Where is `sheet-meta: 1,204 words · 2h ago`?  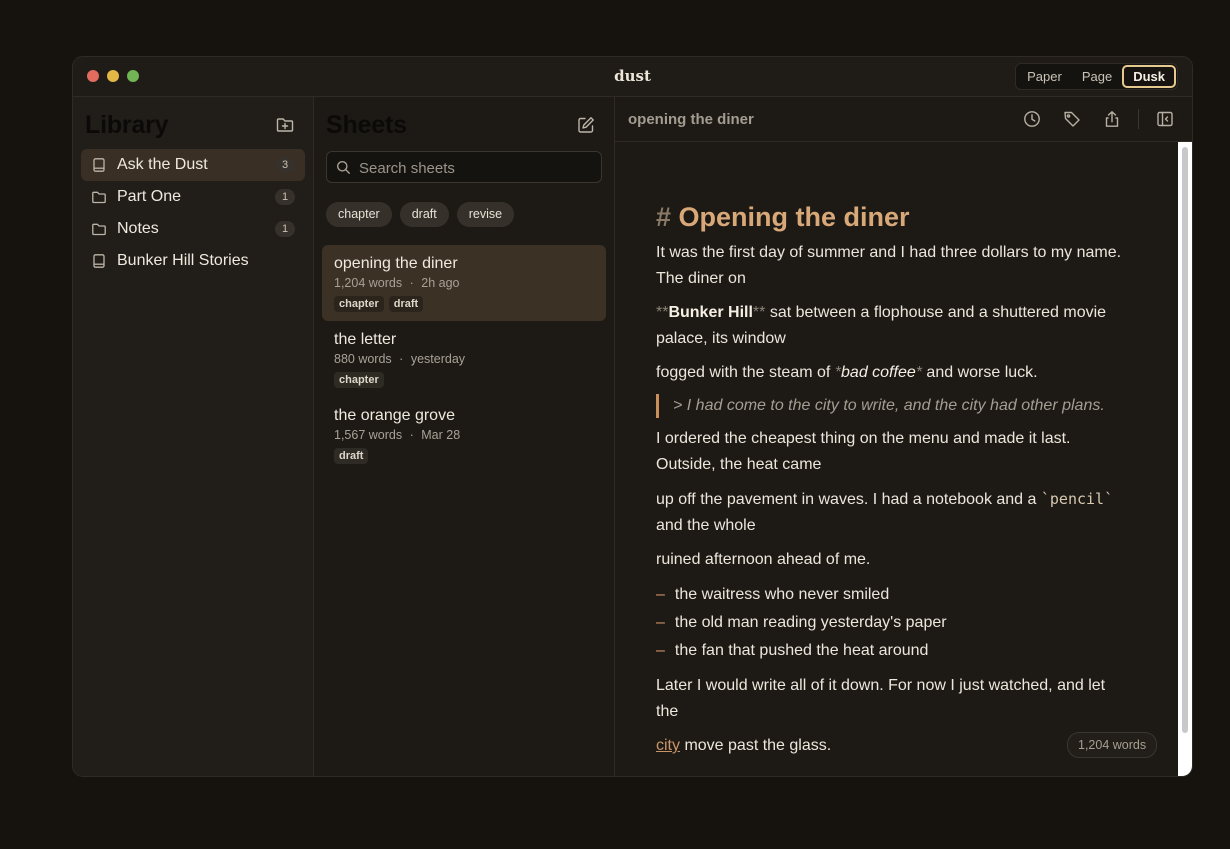
sheet-meta: 1,204 words · 2h ago is located at coordinates (464, 283).